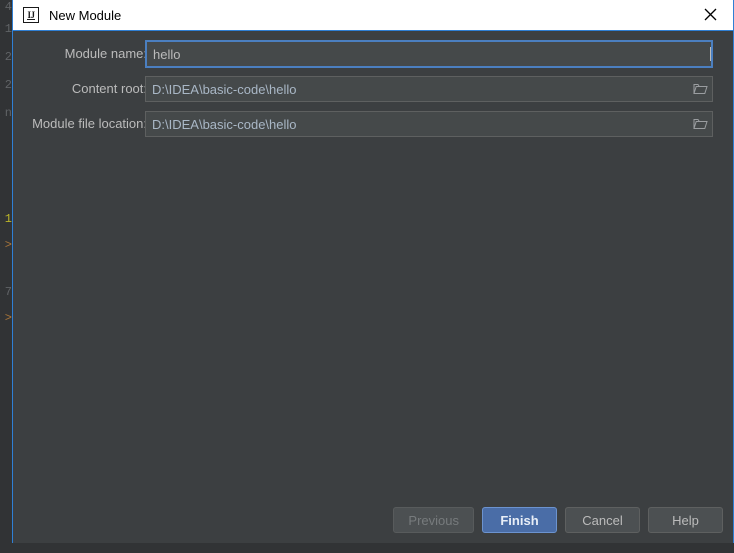 The height and width of the screenshot is (553, 734). What do you see at coordinates (710, 54) in the screenshot?
I see `text-caret` at bounding box center [710, 54].